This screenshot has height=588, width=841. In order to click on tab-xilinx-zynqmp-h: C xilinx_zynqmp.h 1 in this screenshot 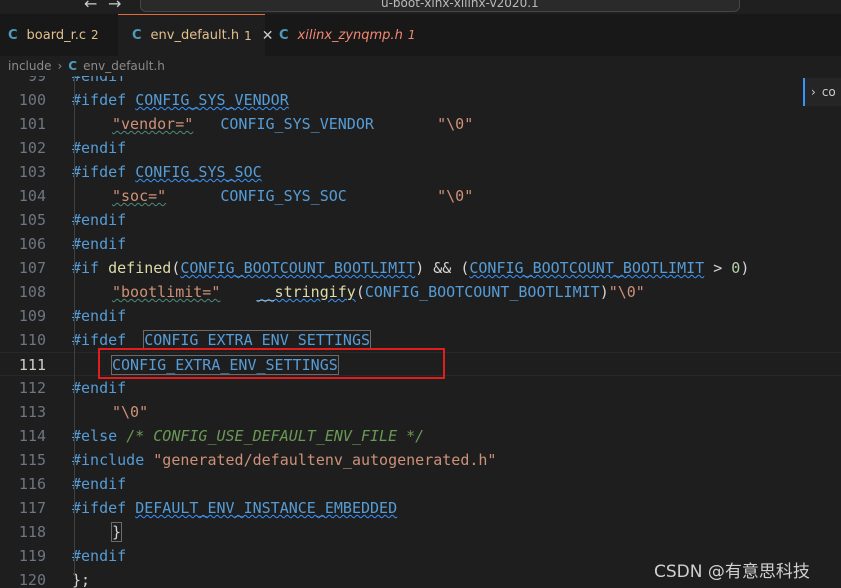, I will do `click(340, 35)`.